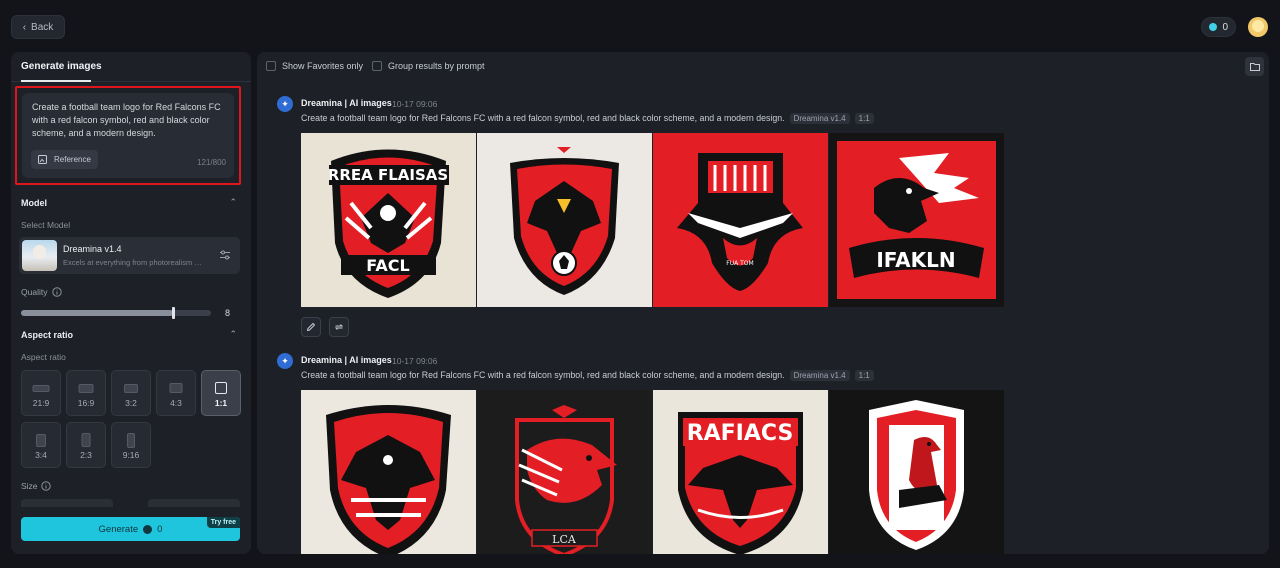  What do you see at coordinates (42, 27) in the screenshot?
I see `back-label: Back` at bounding box center [42, 27].